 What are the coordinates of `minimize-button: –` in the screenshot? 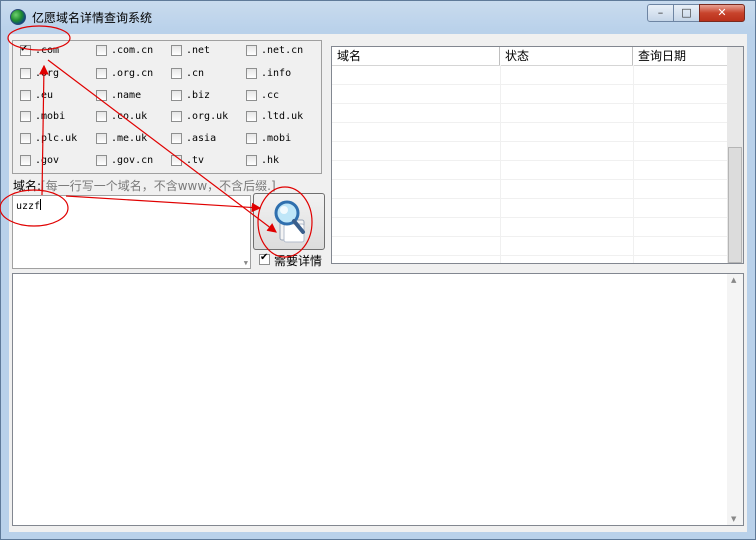 It's located at (660, 13).